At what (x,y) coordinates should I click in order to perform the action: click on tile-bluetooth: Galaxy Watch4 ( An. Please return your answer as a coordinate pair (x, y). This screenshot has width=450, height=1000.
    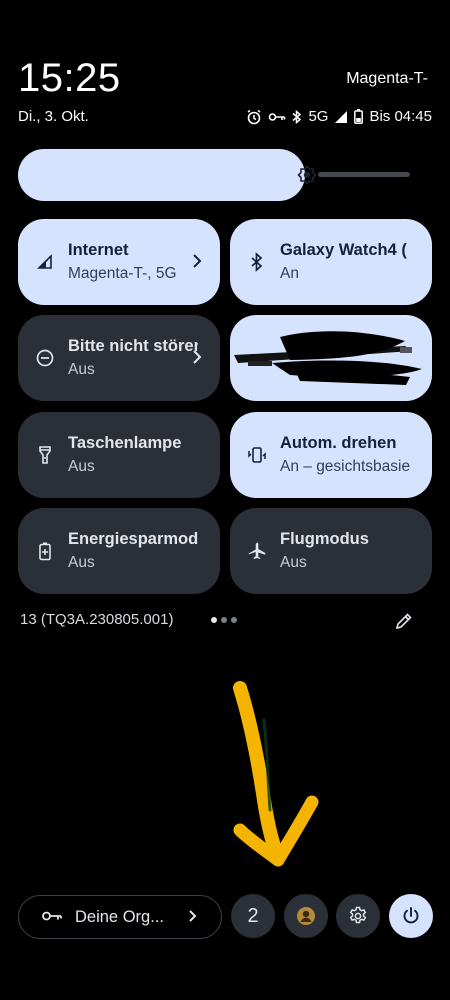
    Looking at the image, I should click on (331, 262).